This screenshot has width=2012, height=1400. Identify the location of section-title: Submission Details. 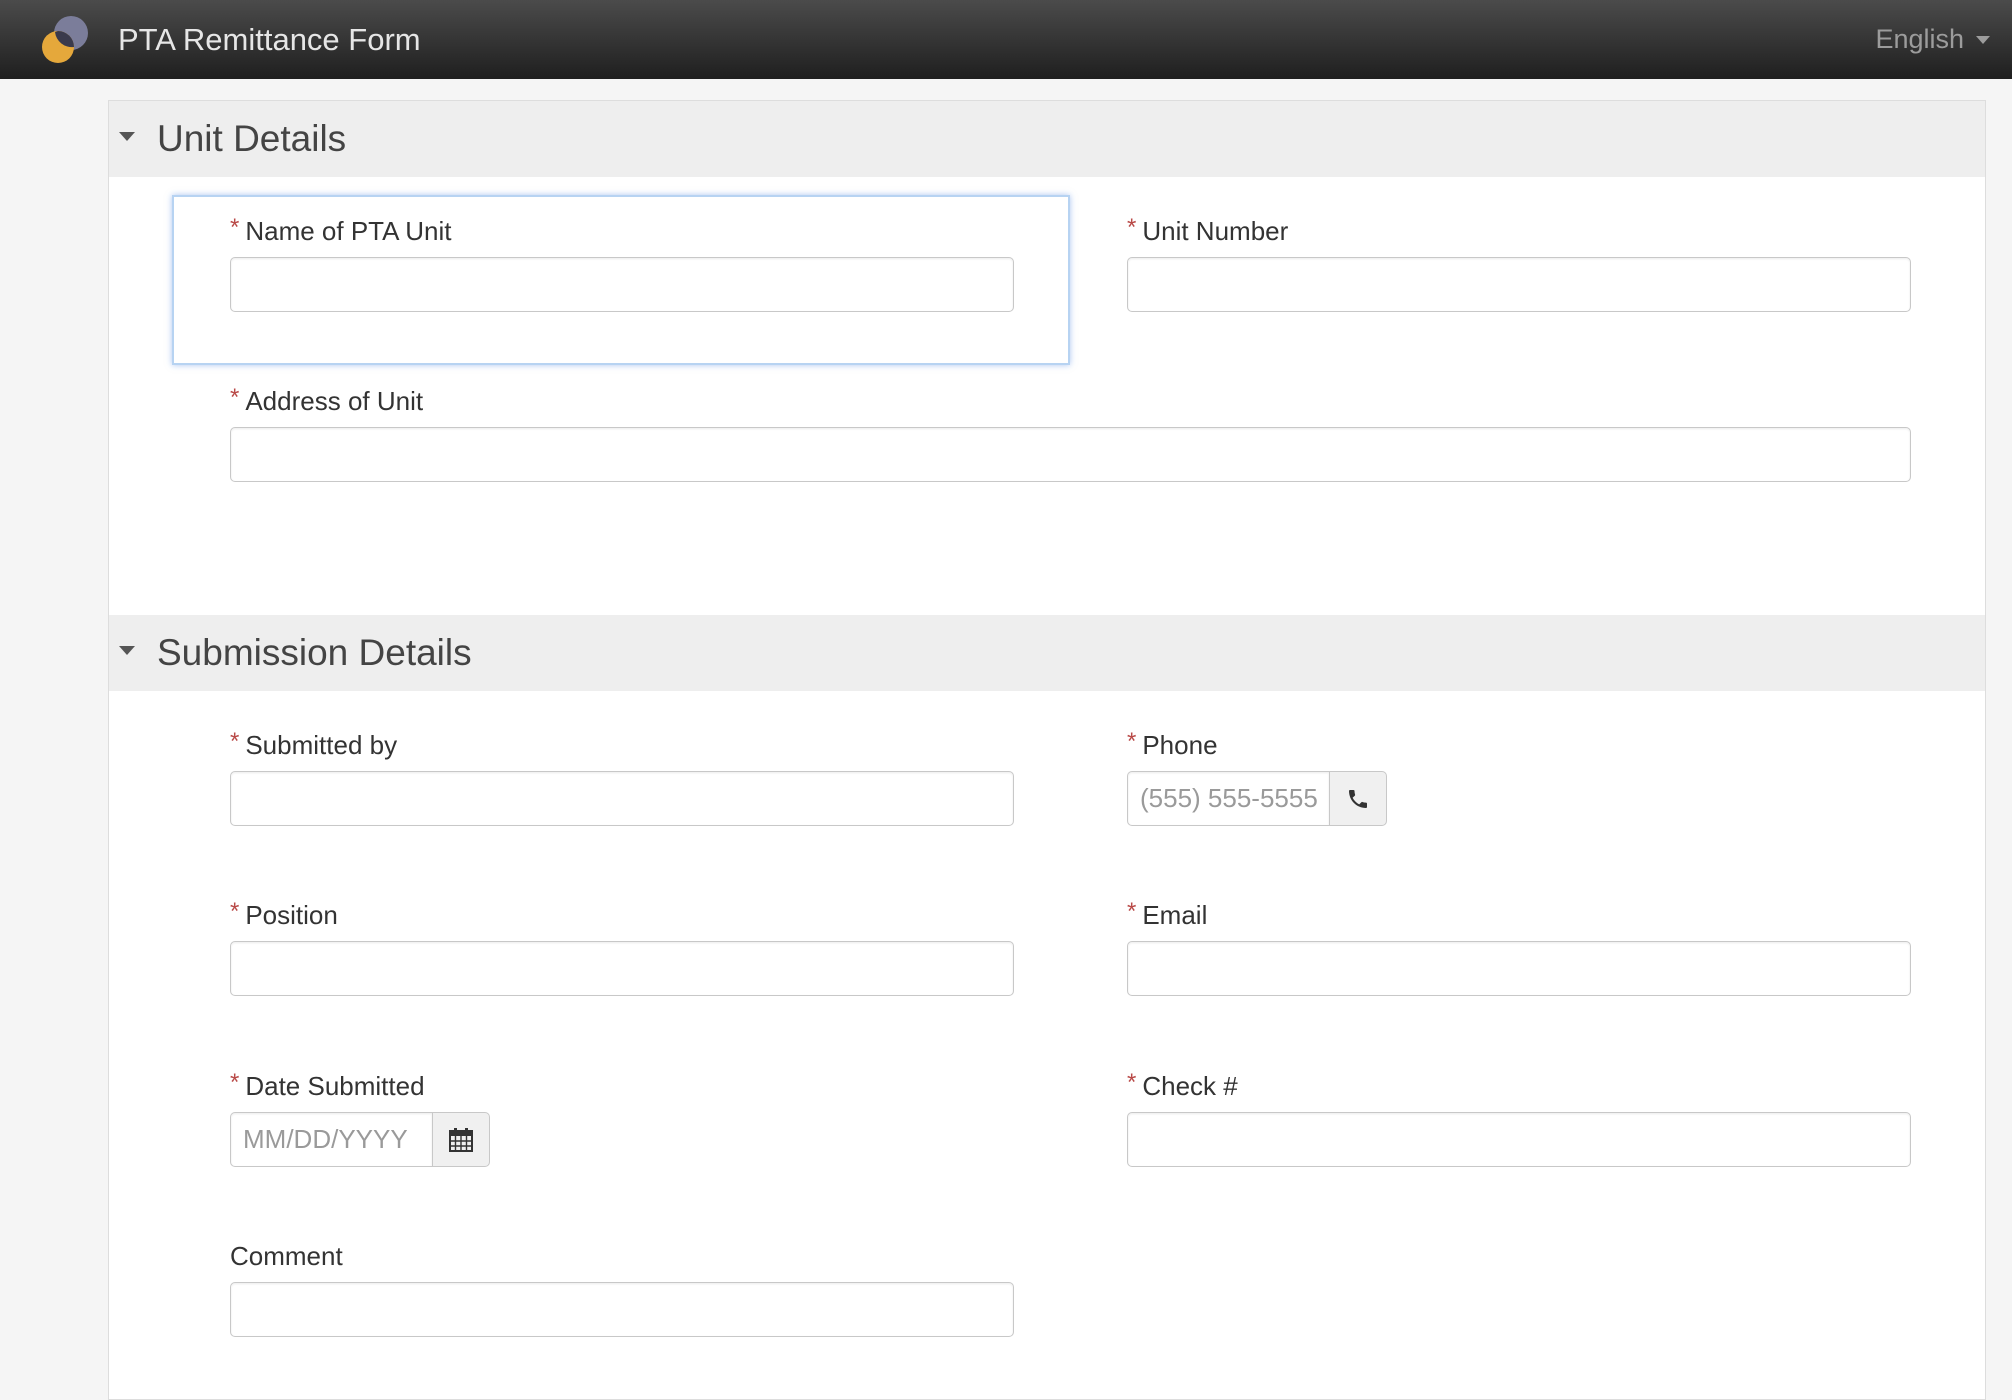
(314, 652).